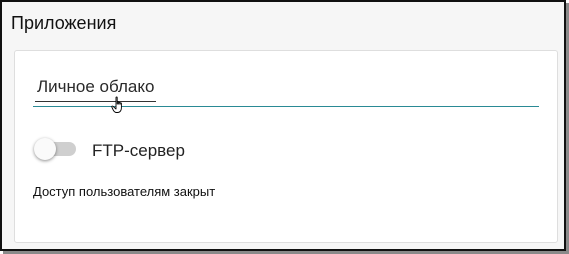  I want to click on tab-personal-cloud: Личное облако, so click(96, 89).